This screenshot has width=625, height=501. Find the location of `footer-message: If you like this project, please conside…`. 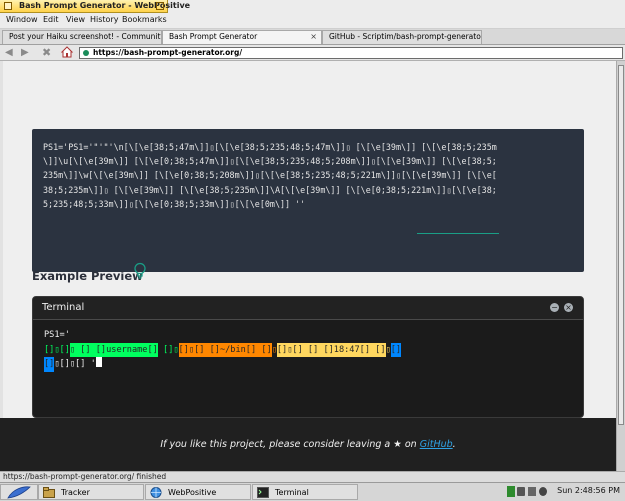

footer-message: If you like this project, please conside… is located at coordinates (308, 444).